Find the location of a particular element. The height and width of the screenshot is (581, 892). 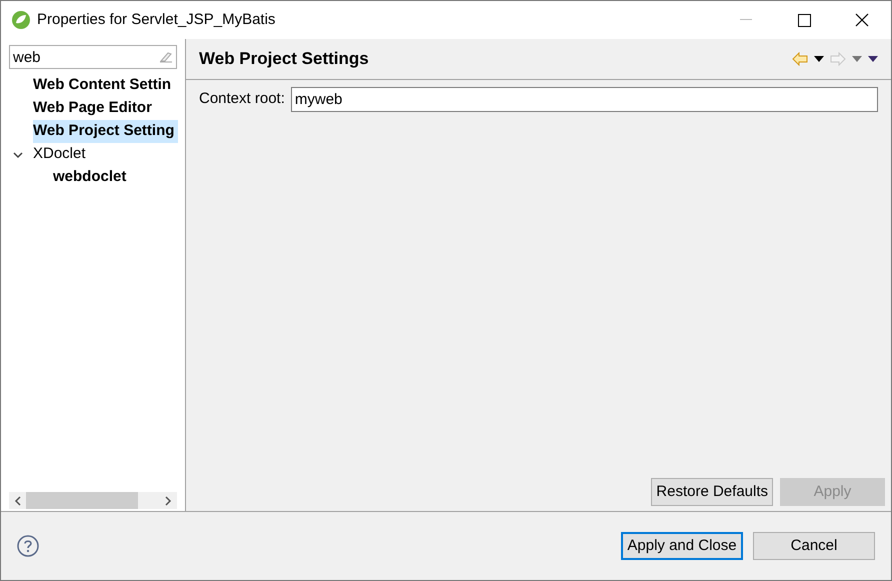

filter-field: web is located at coordinates (93, 57).